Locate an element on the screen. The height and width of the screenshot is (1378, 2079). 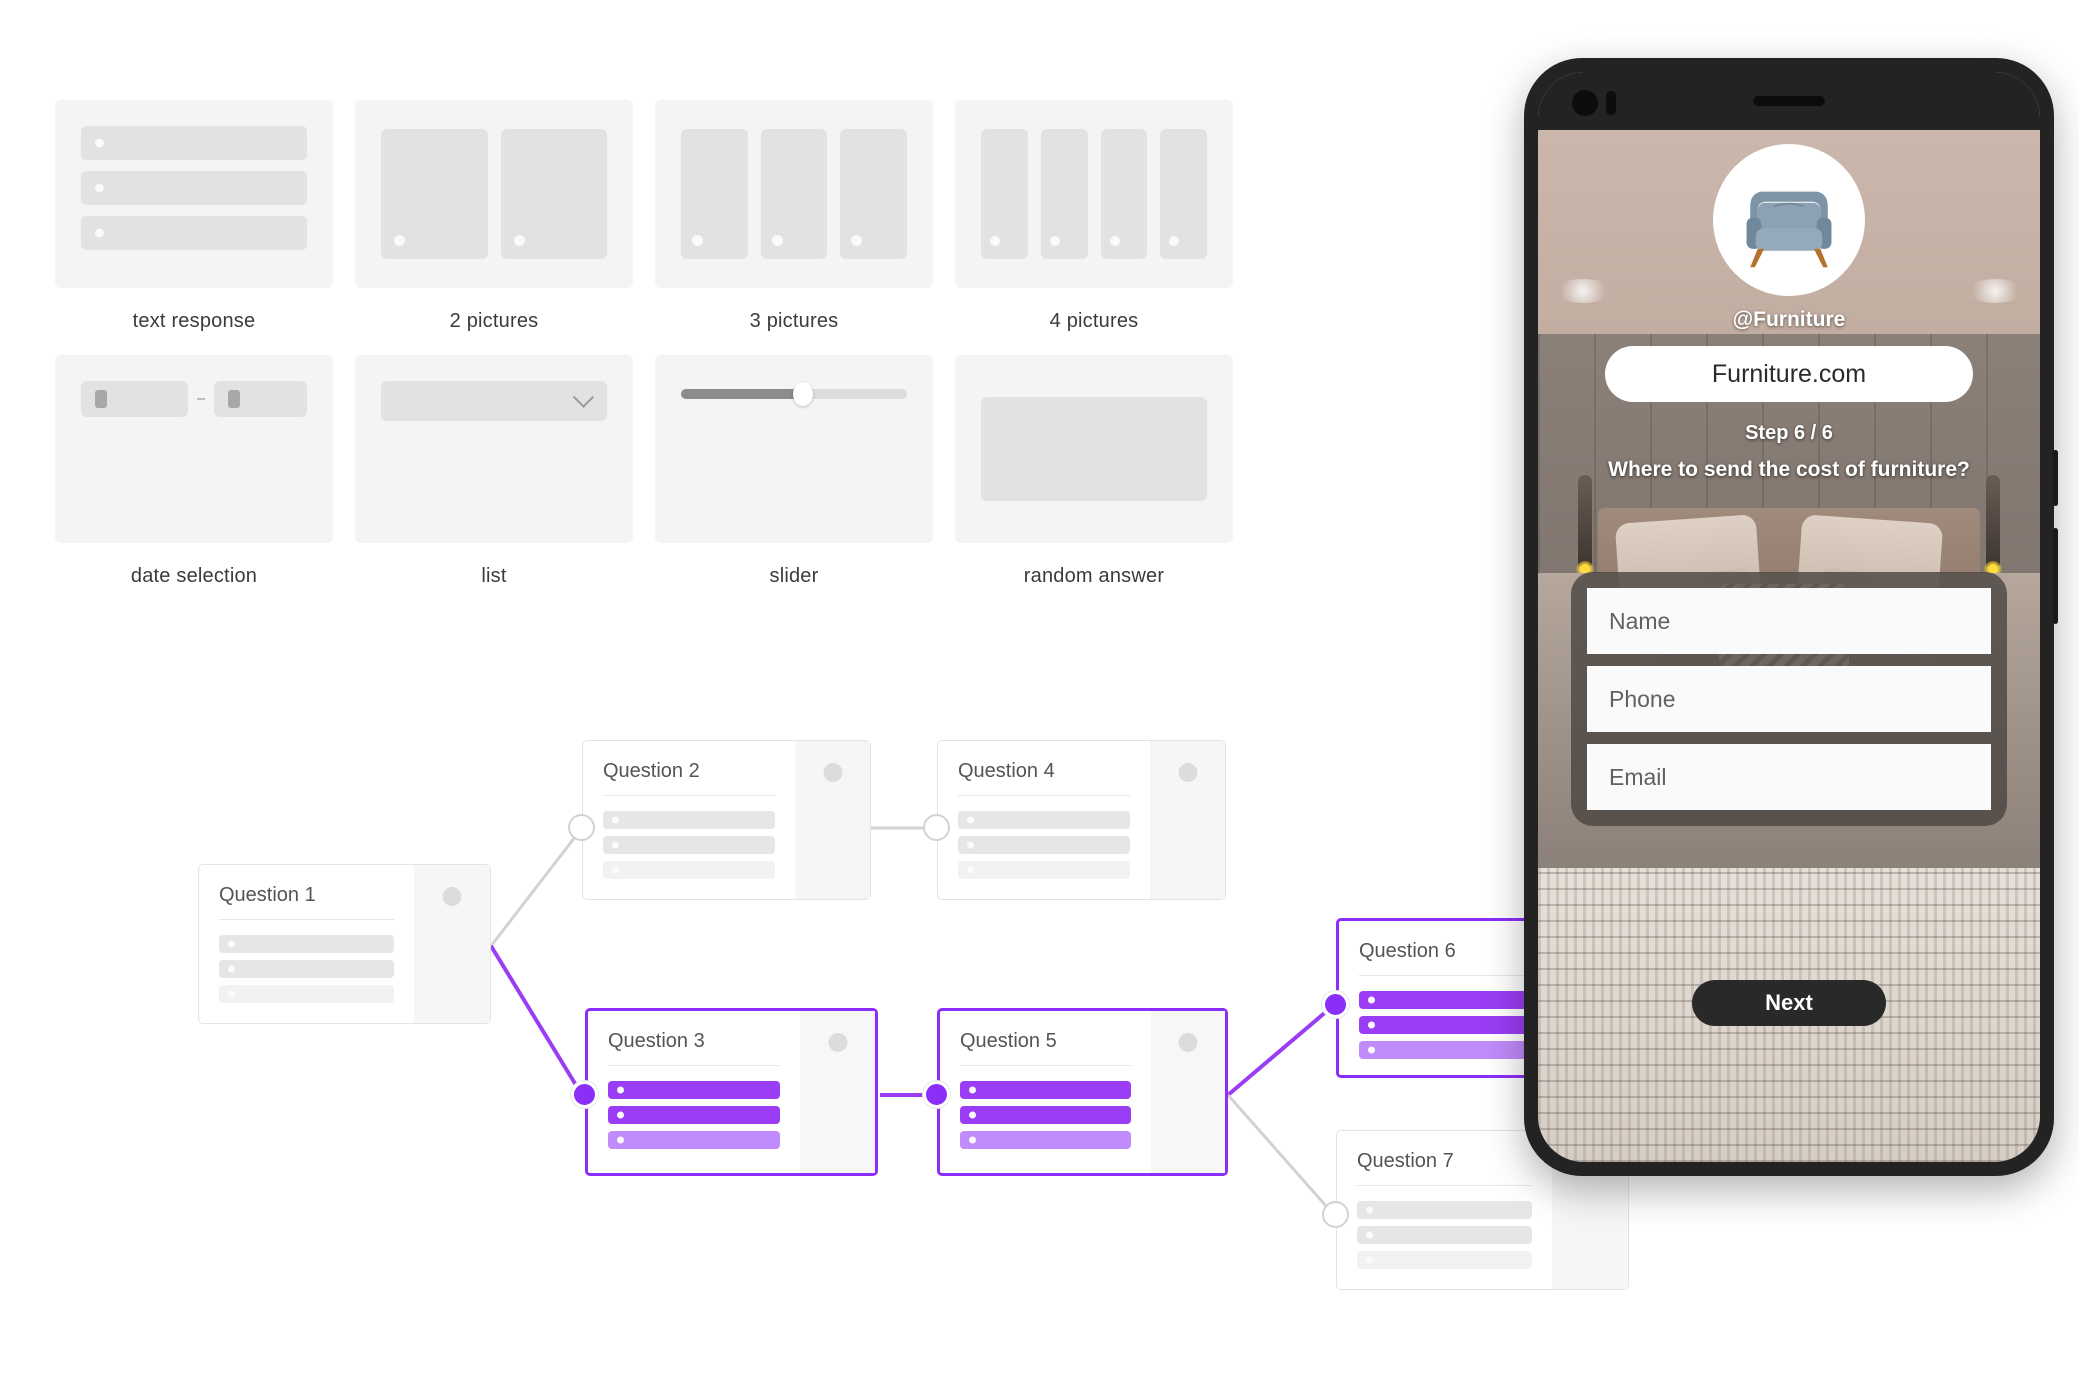
connector-node-q3-in is located at coordinates (584, 1094).